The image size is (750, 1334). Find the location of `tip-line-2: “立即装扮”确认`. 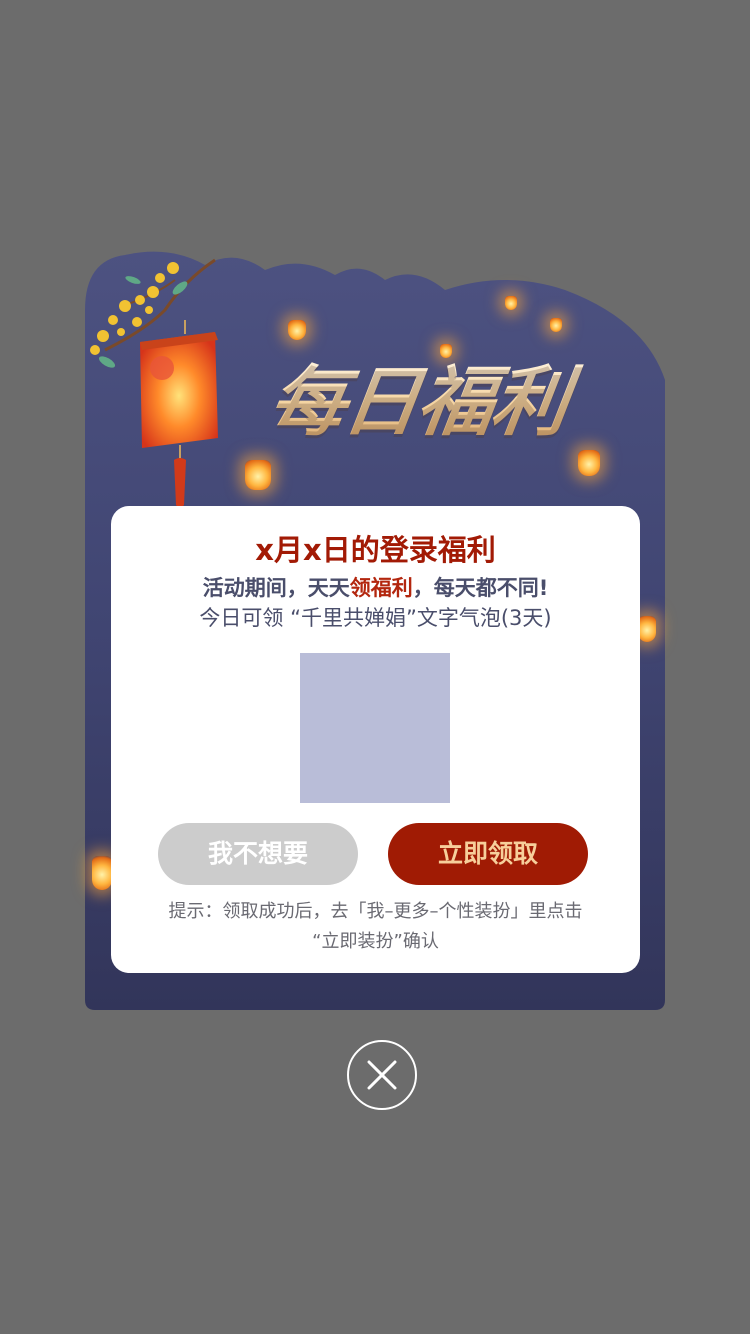

tip-line-2: “立即装扮”确认 is located at coordinates (375, 941).